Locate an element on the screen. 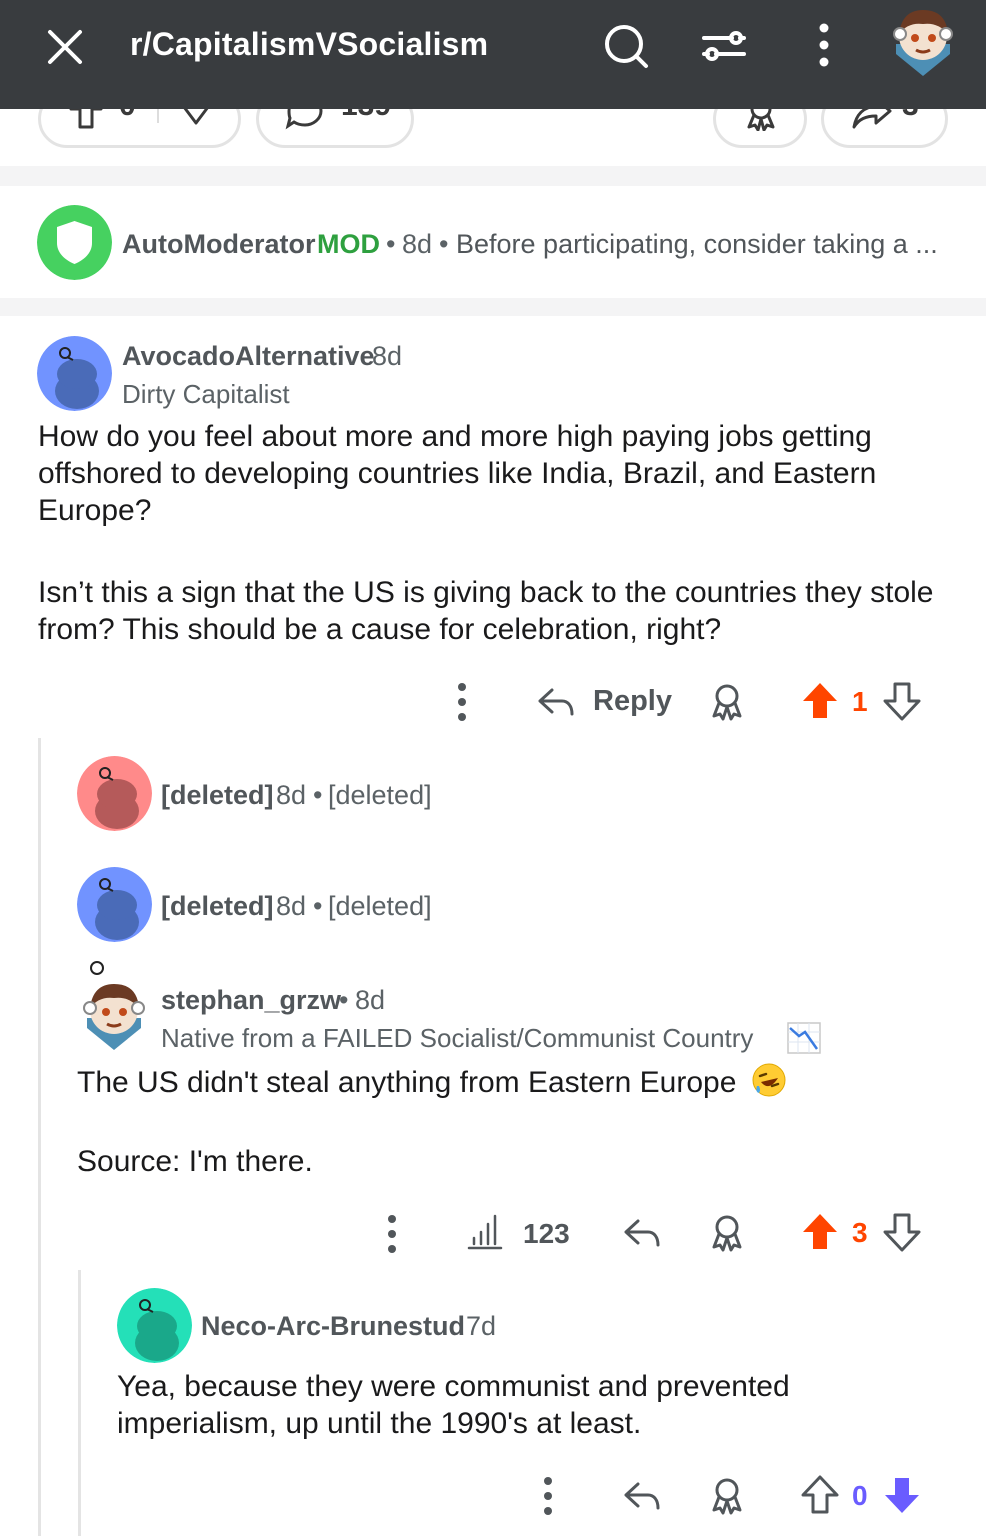  views-icon is located at coordinates (485, 1232).